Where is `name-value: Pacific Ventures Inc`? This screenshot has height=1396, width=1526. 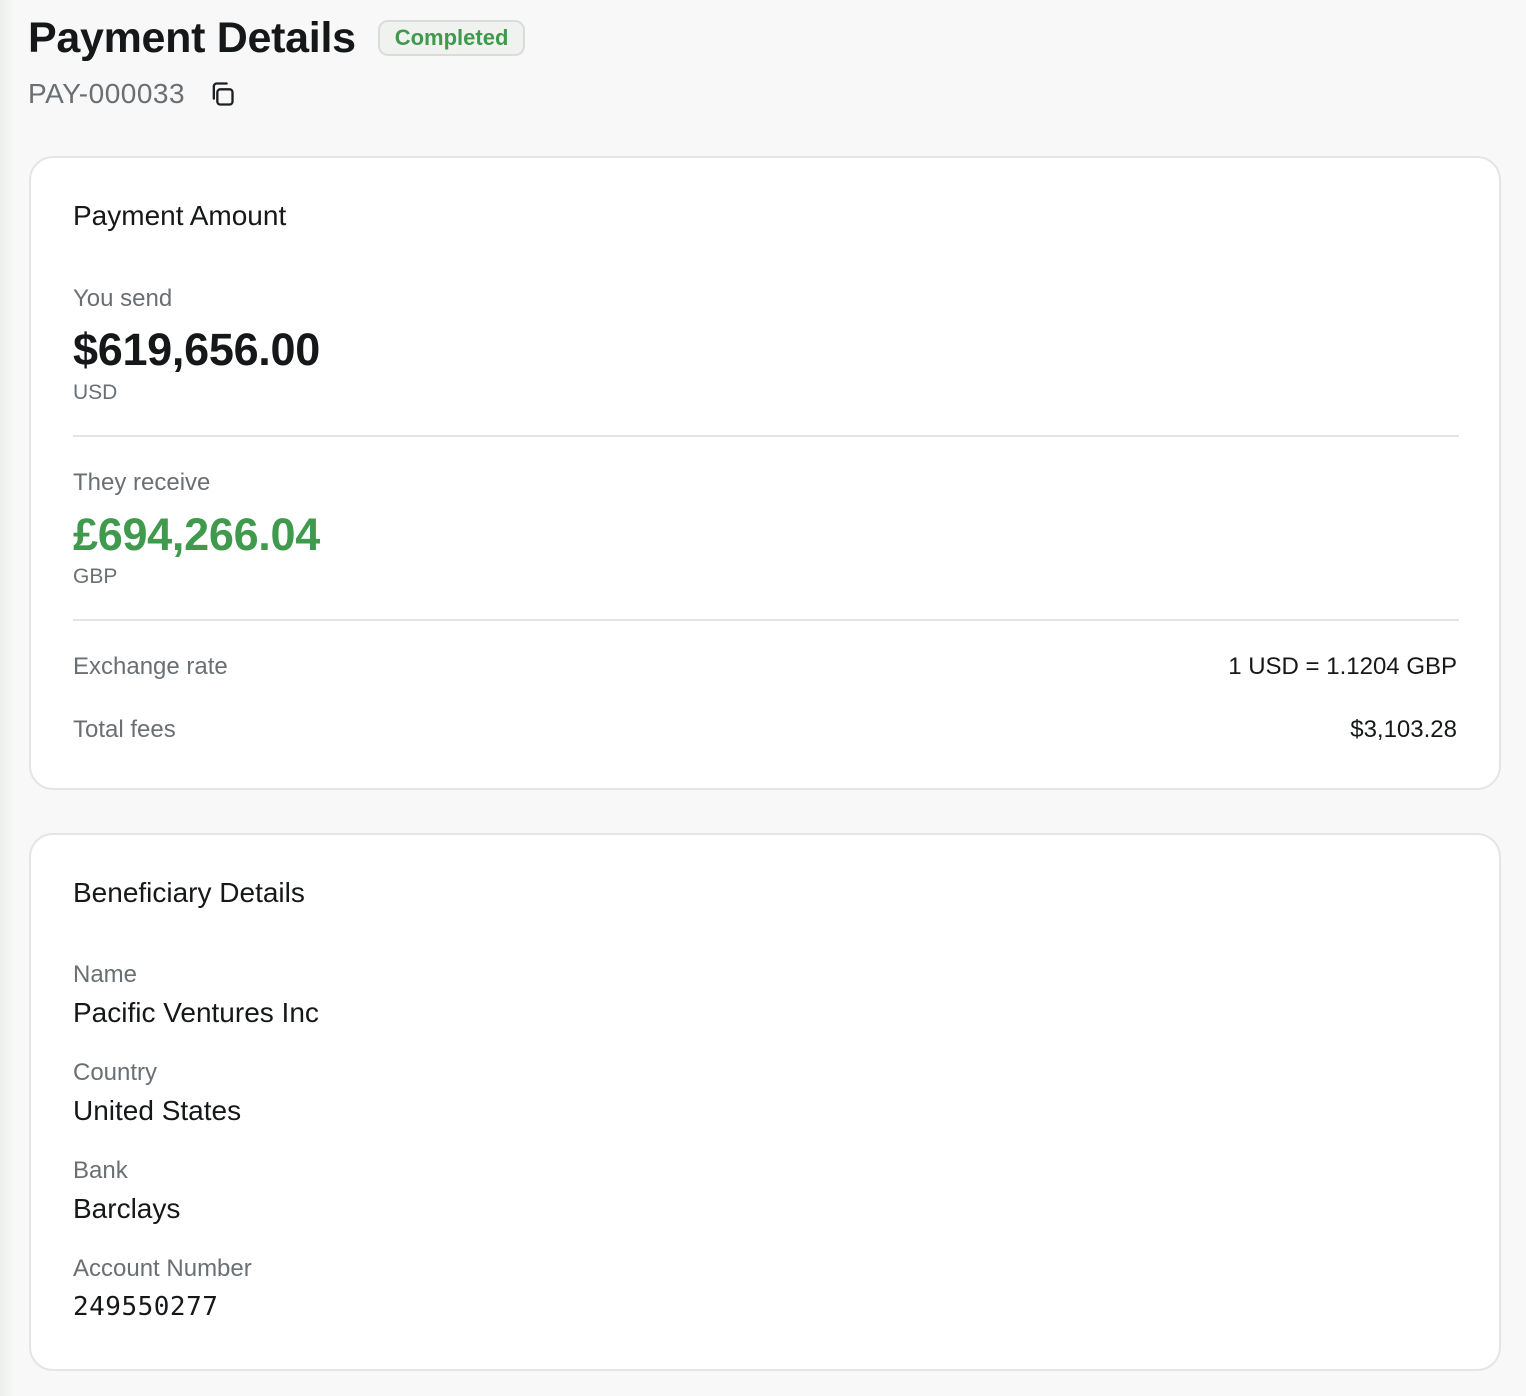
name-value: Pacific Ventures Inc is located at coordinates (196, 1012).